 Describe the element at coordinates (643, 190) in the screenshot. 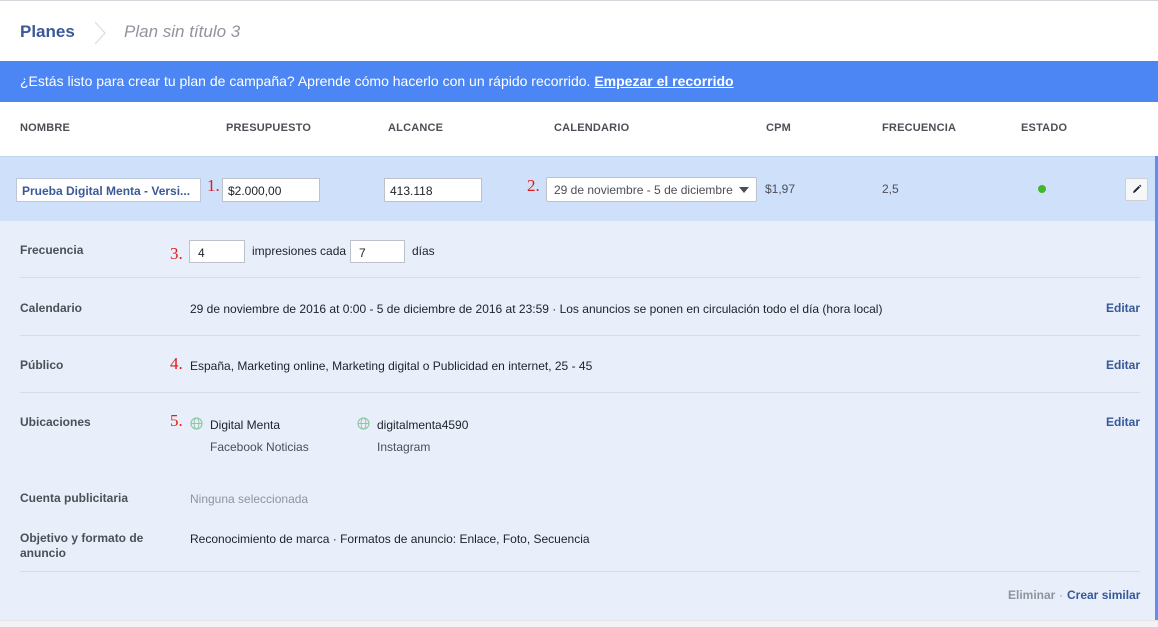

I see `schedule-select-value: 29 de noviembre - 5 de diciembre` at that location.